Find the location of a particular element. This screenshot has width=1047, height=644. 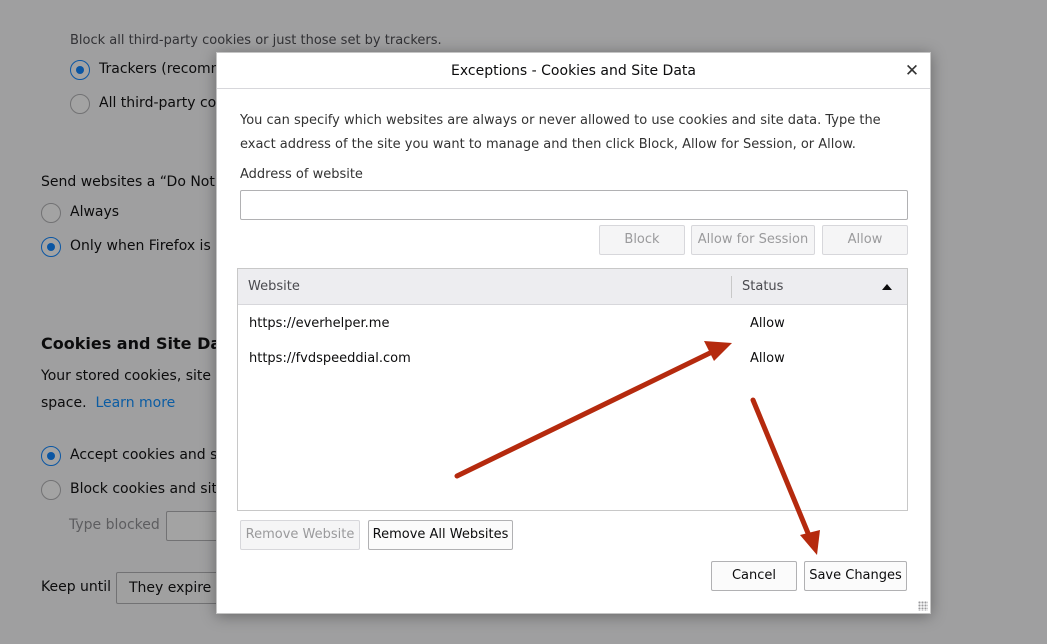

cancel-button: Cancel is located at coordinates (754, 576).